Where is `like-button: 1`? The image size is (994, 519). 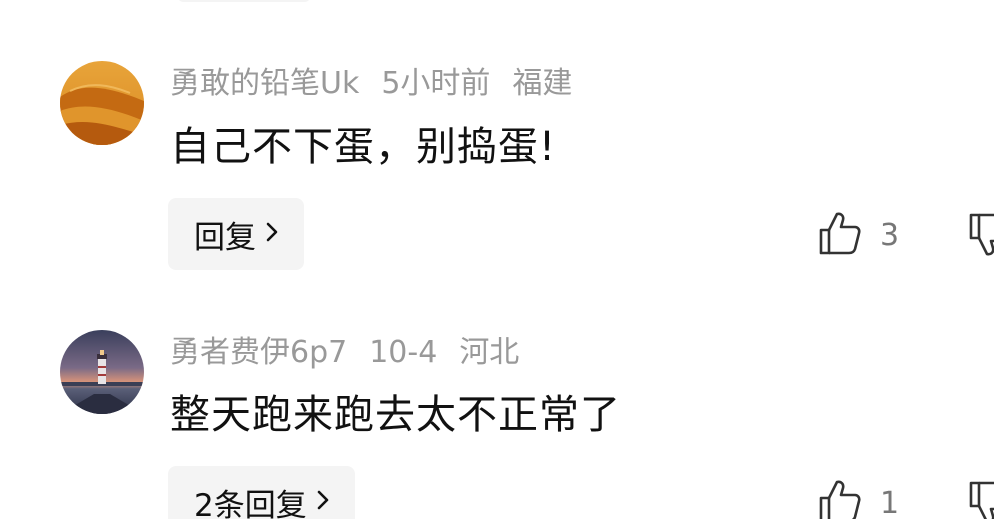
like-button: 1 is located at coordinates (858, 498).